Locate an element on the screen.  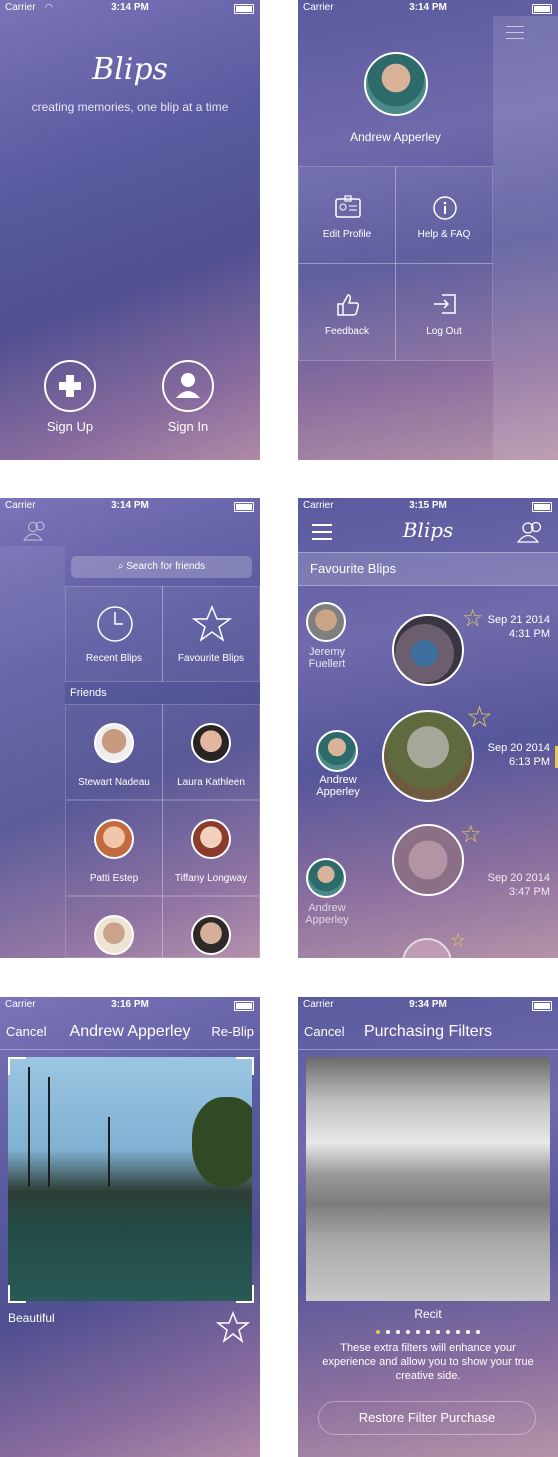
page-indicator is located at coordinates (428, 1330).